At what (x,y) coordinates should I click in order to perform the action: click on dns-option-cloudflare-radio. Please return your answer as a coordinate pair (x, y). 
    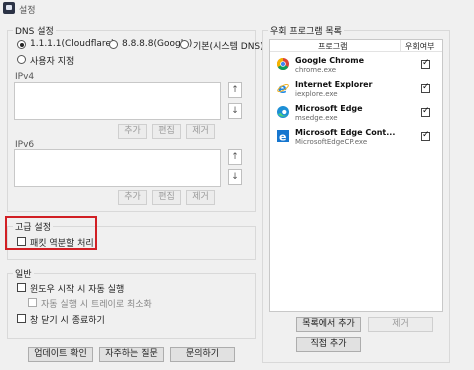
    Looking at the image, I should click on (21, 44).